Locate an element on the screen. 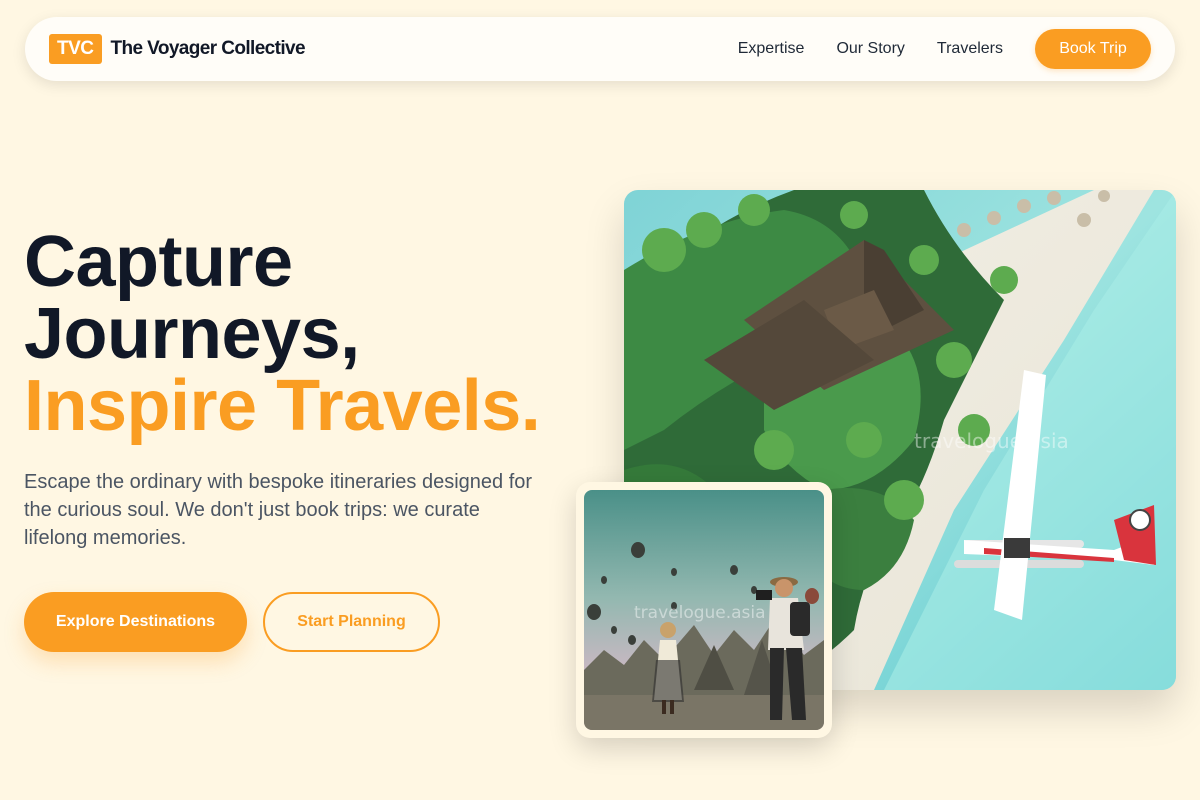 The height and width of the screenshot is (800, 1200). nav-links: Expertise Our Story Travelers Book Trip is located at coordinates (944, 49).